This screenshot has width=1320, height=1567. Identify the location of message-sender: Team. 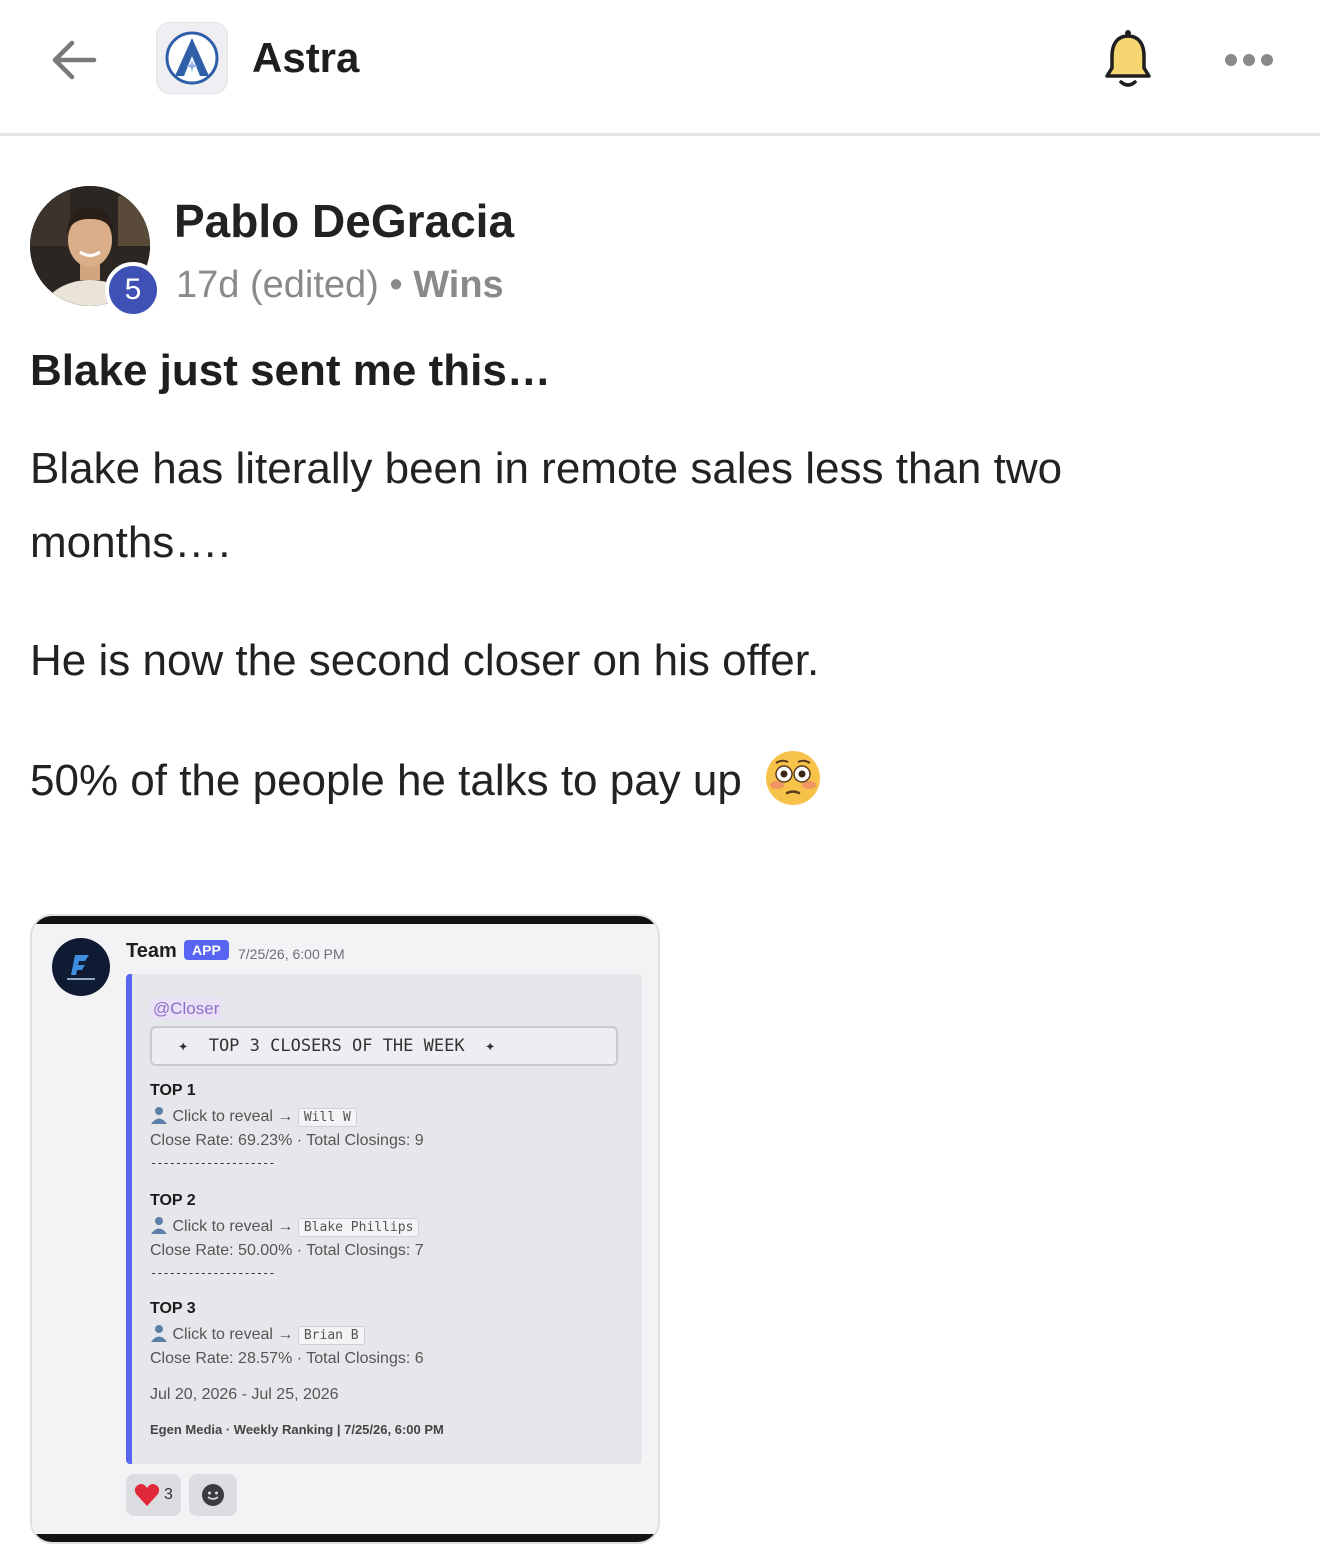
(151, 951).